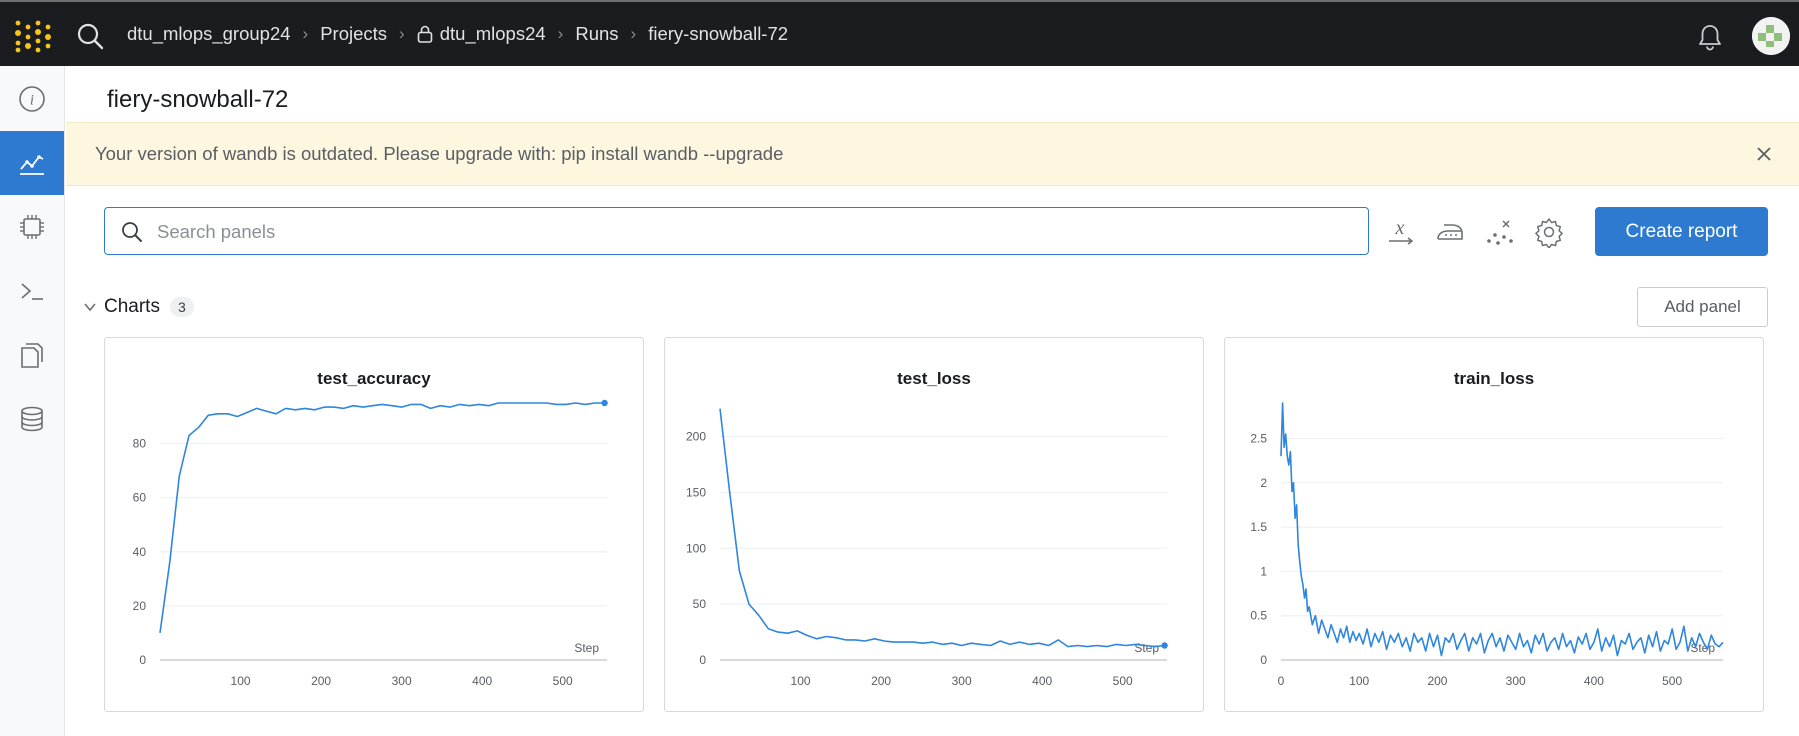  I want to click on outliers-icon, so click(1500, 232).